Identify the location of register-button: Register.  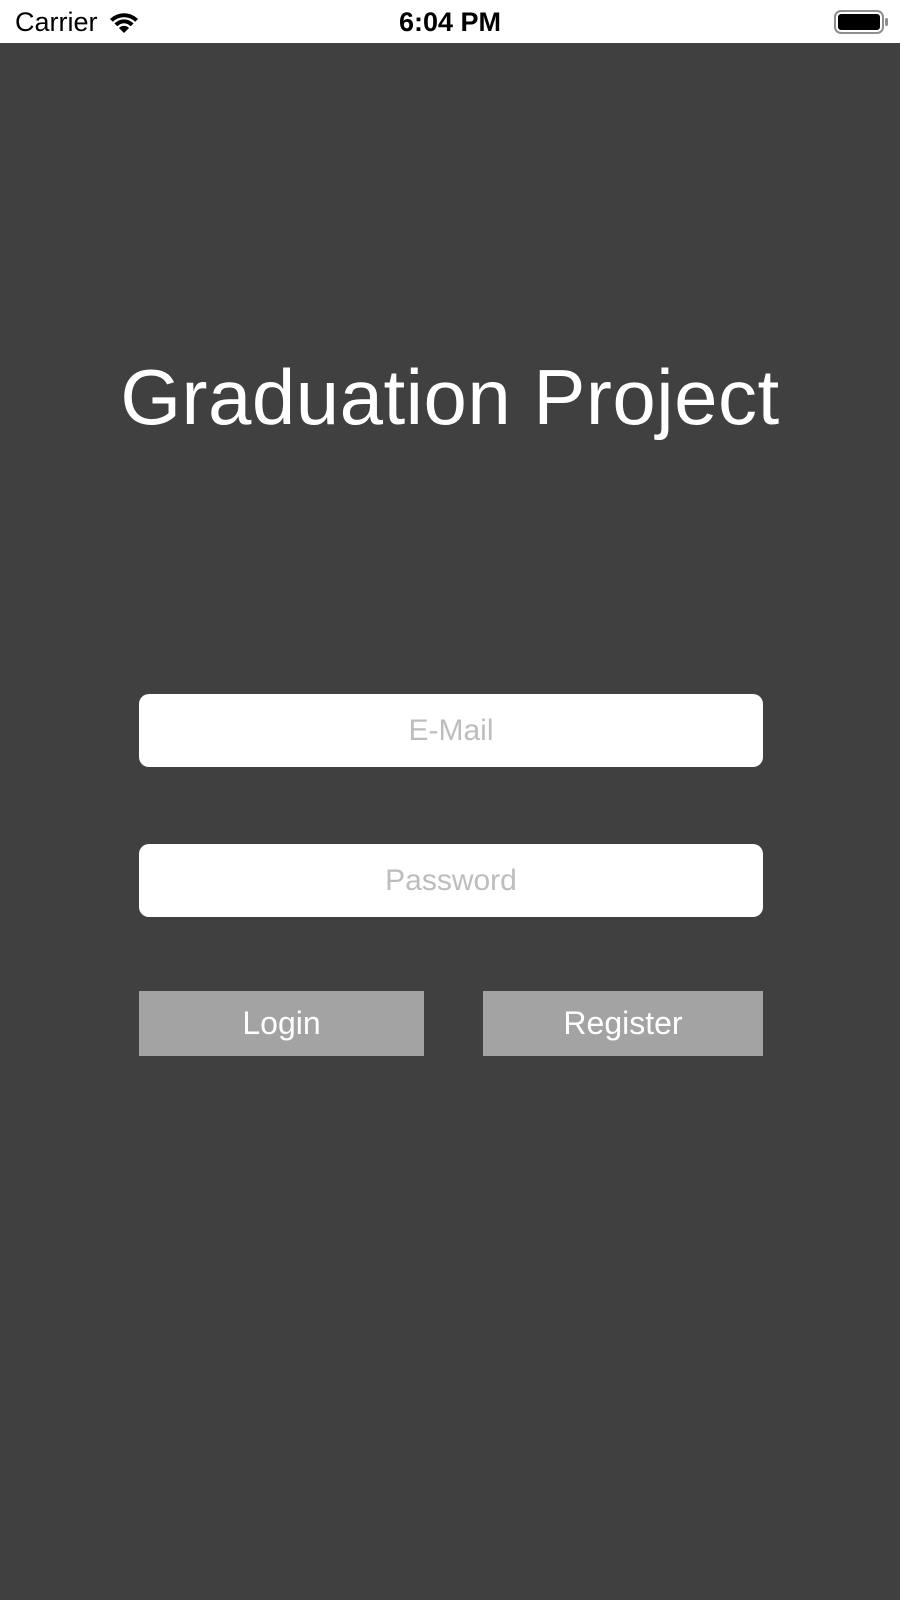
(623, 1023).